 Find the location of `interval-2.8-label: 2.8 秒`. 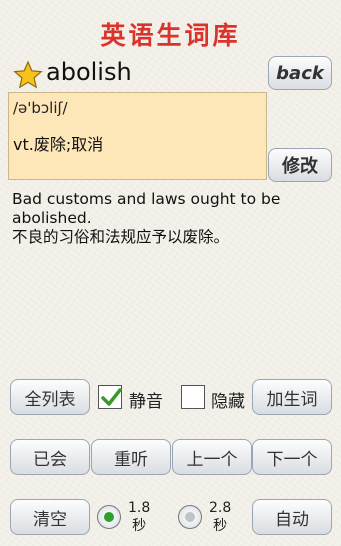

interval-2.8-label: 2.8 秒 is located at coordinates (220, 517).